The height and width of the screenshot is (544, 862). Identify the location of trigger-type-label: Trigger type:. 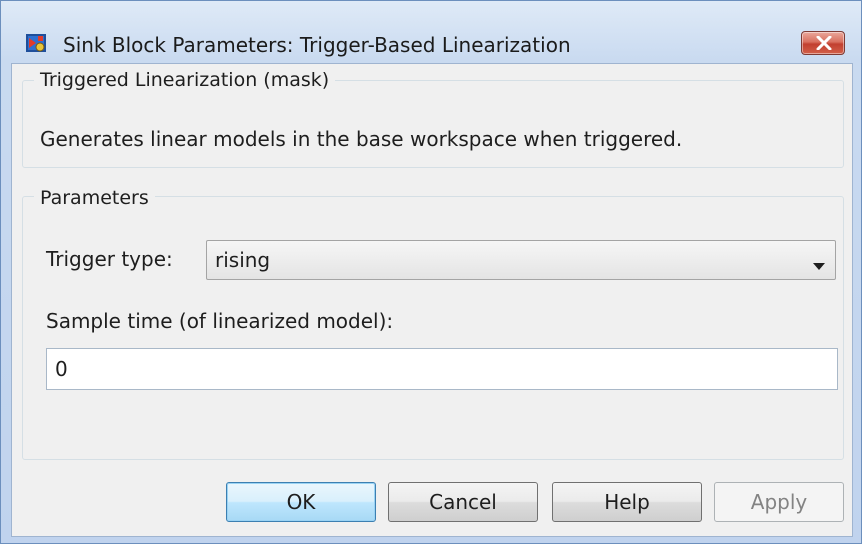
(109, 259).